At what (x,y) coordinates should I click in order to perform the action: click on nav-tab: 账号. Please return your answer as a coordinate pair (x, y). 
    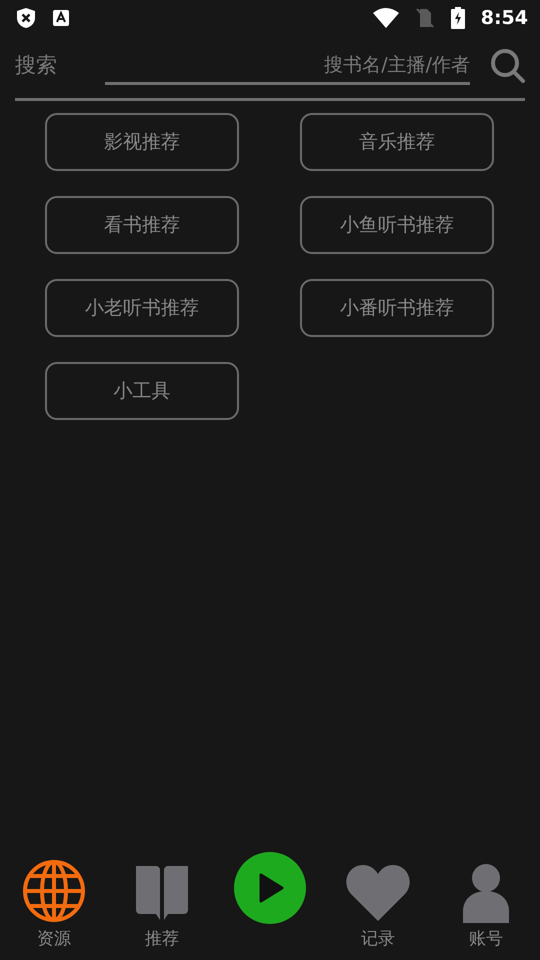
    Looking at the image, I should click on (486, 907).